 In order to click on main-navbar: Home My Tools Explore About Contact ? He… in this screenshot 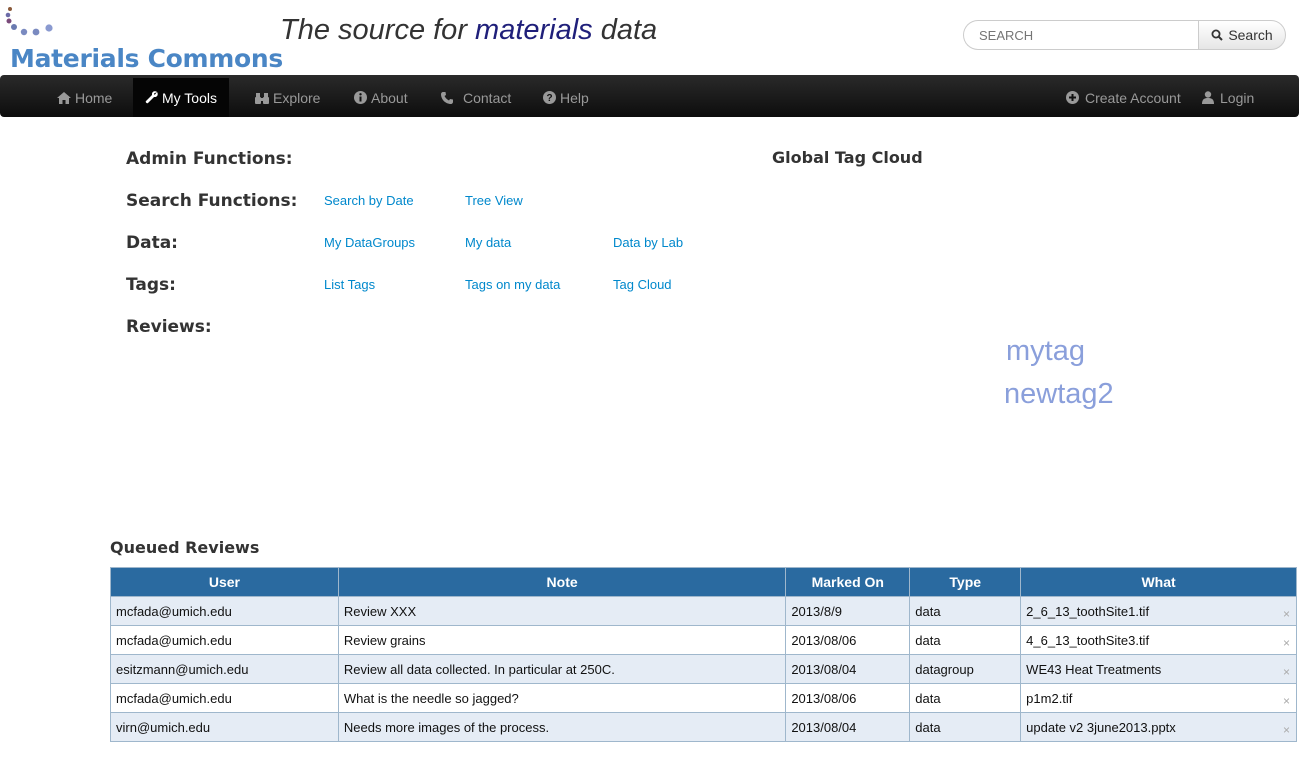, I will do `click(649, 96)`.